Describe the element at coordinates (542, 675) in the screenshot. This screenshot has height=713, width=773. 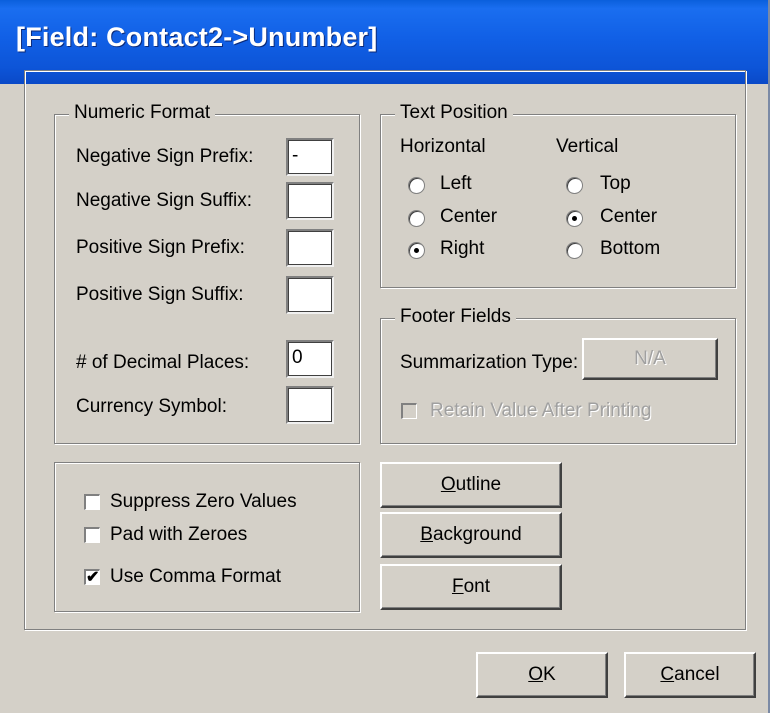
I see `ok-button: OK` at that location.